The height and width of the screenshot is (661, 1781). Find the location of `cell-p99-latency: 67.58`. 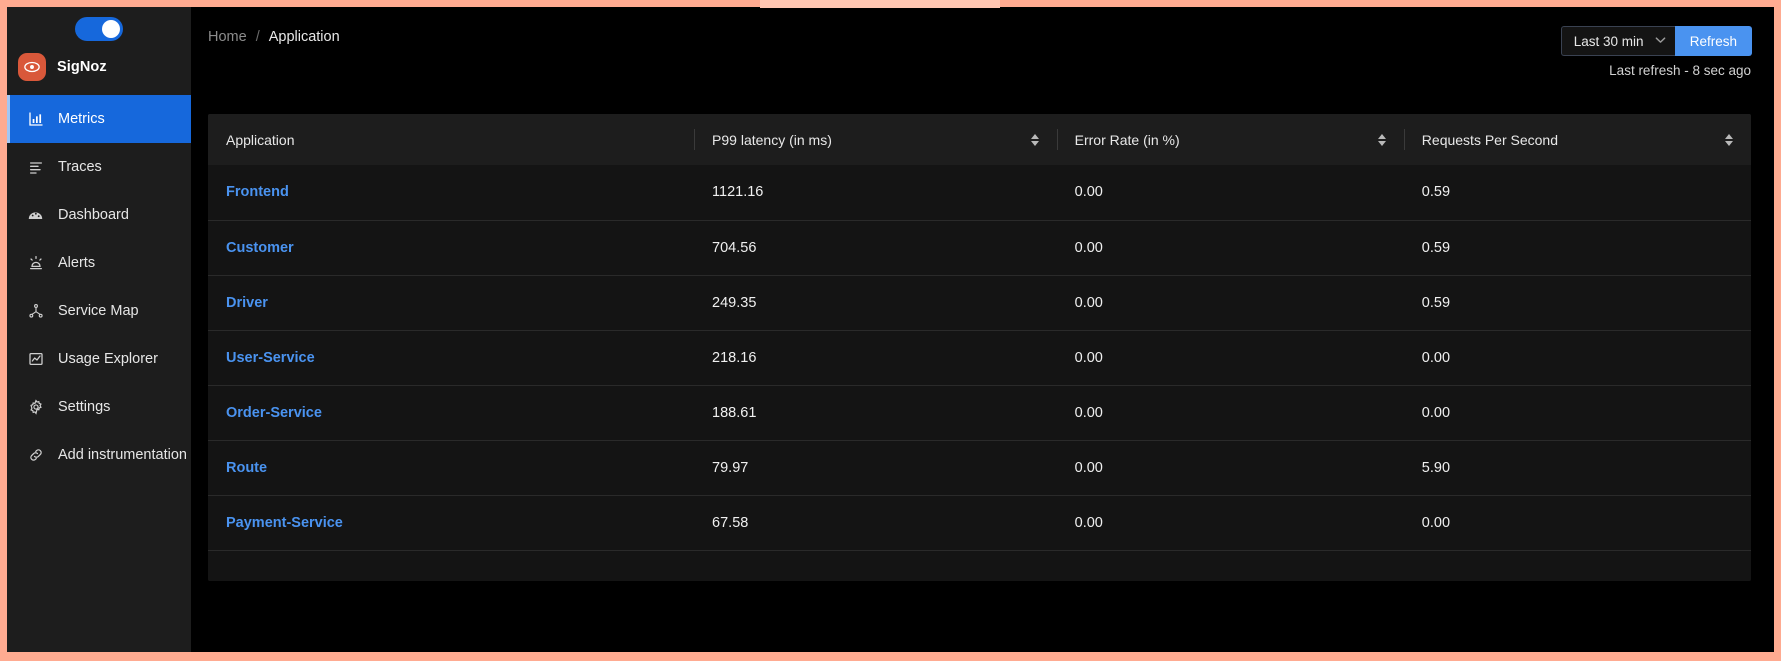

cell-p99-latency: 67.58 is located at coordinates (875, 523).